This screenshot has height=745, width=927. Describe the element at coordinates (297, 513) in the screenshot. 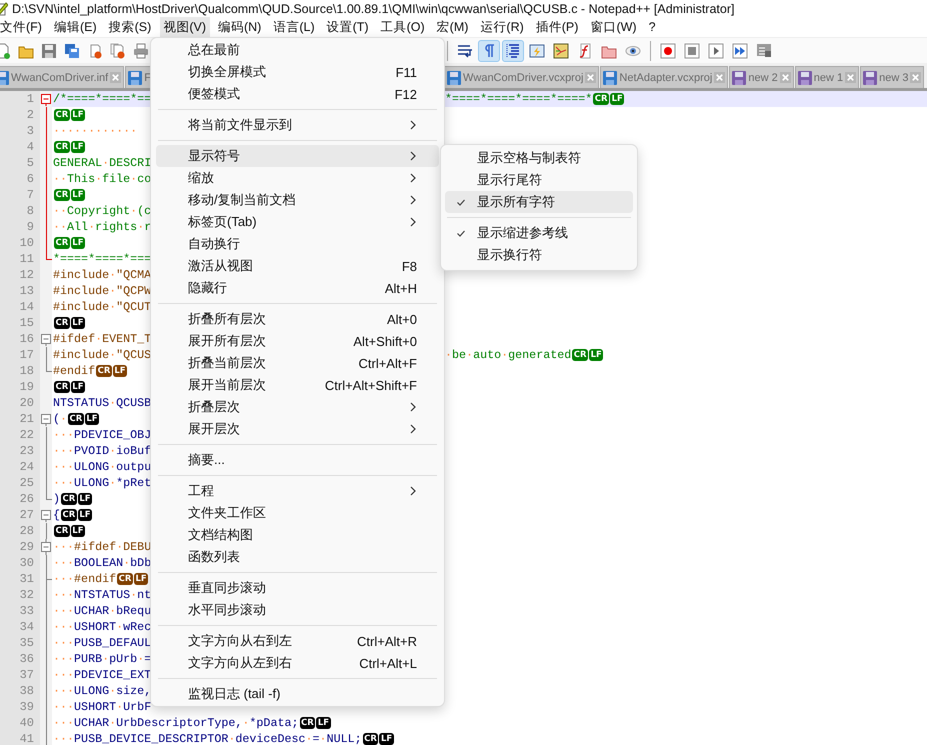

I see `menu-item: 文件夹工作区` at that location.